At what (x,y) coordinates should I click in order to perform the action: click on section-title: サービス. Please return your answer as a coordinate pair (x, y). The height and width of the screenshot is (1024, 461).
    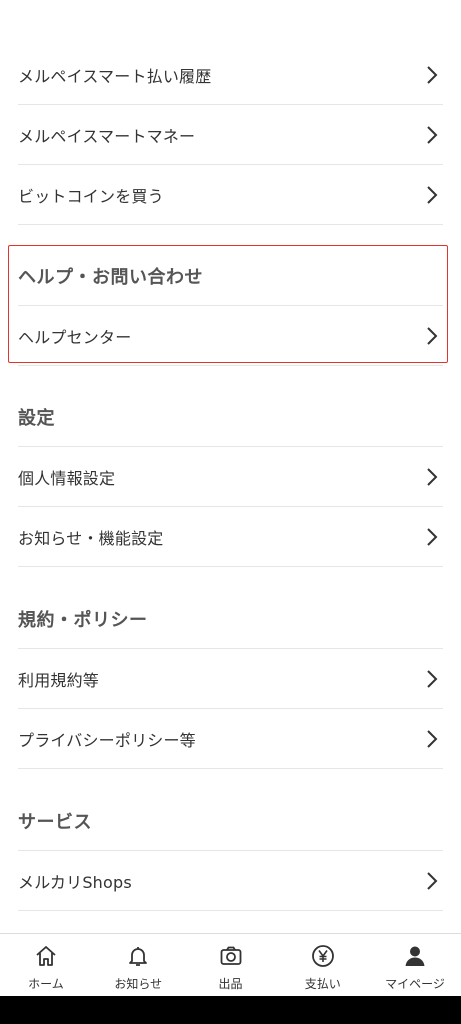
    Looking at the image, I should click on (55, 822).